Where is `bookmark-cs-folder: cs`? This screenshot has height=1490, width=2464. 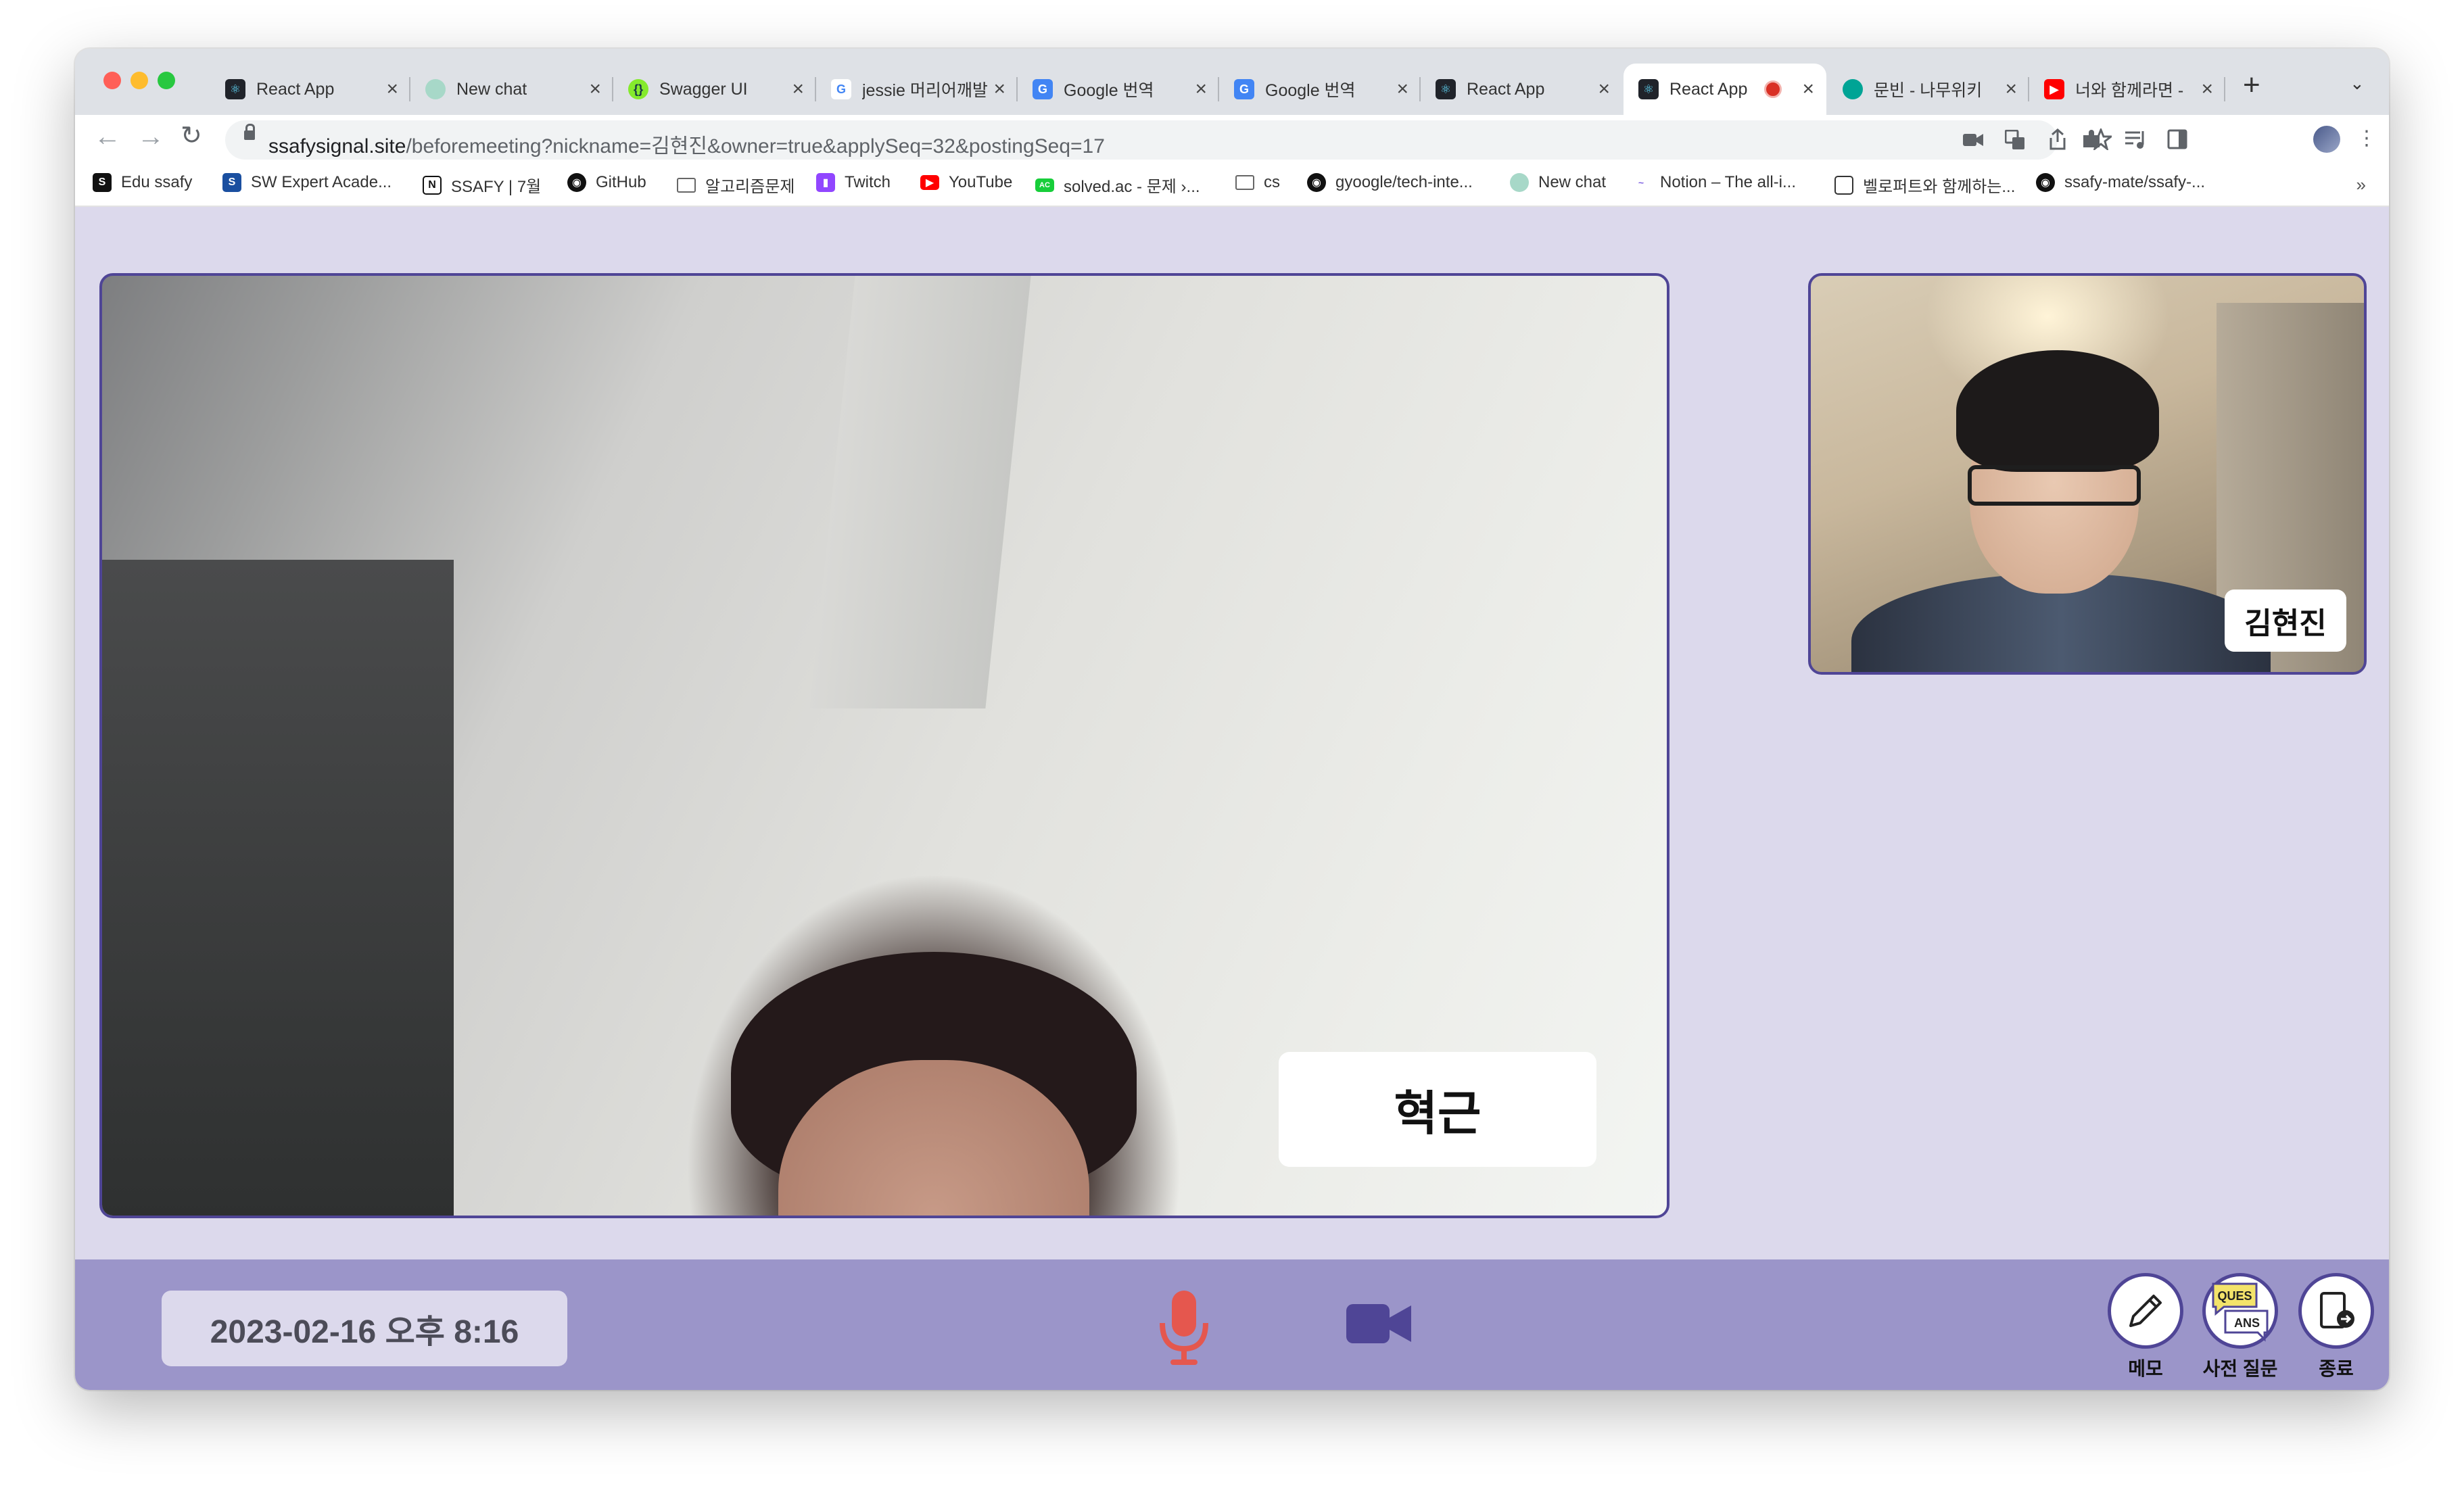
bookmark-cs-folder: cs is located at coordinates (1257, 183).